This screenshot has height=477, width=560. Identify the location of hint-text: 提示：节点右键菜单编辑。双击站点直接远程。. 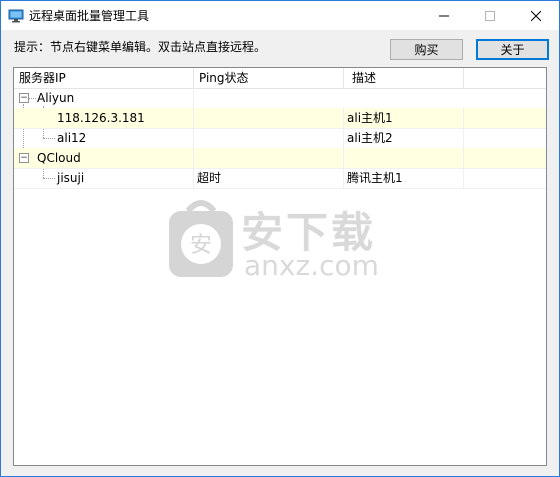
(140, 47).